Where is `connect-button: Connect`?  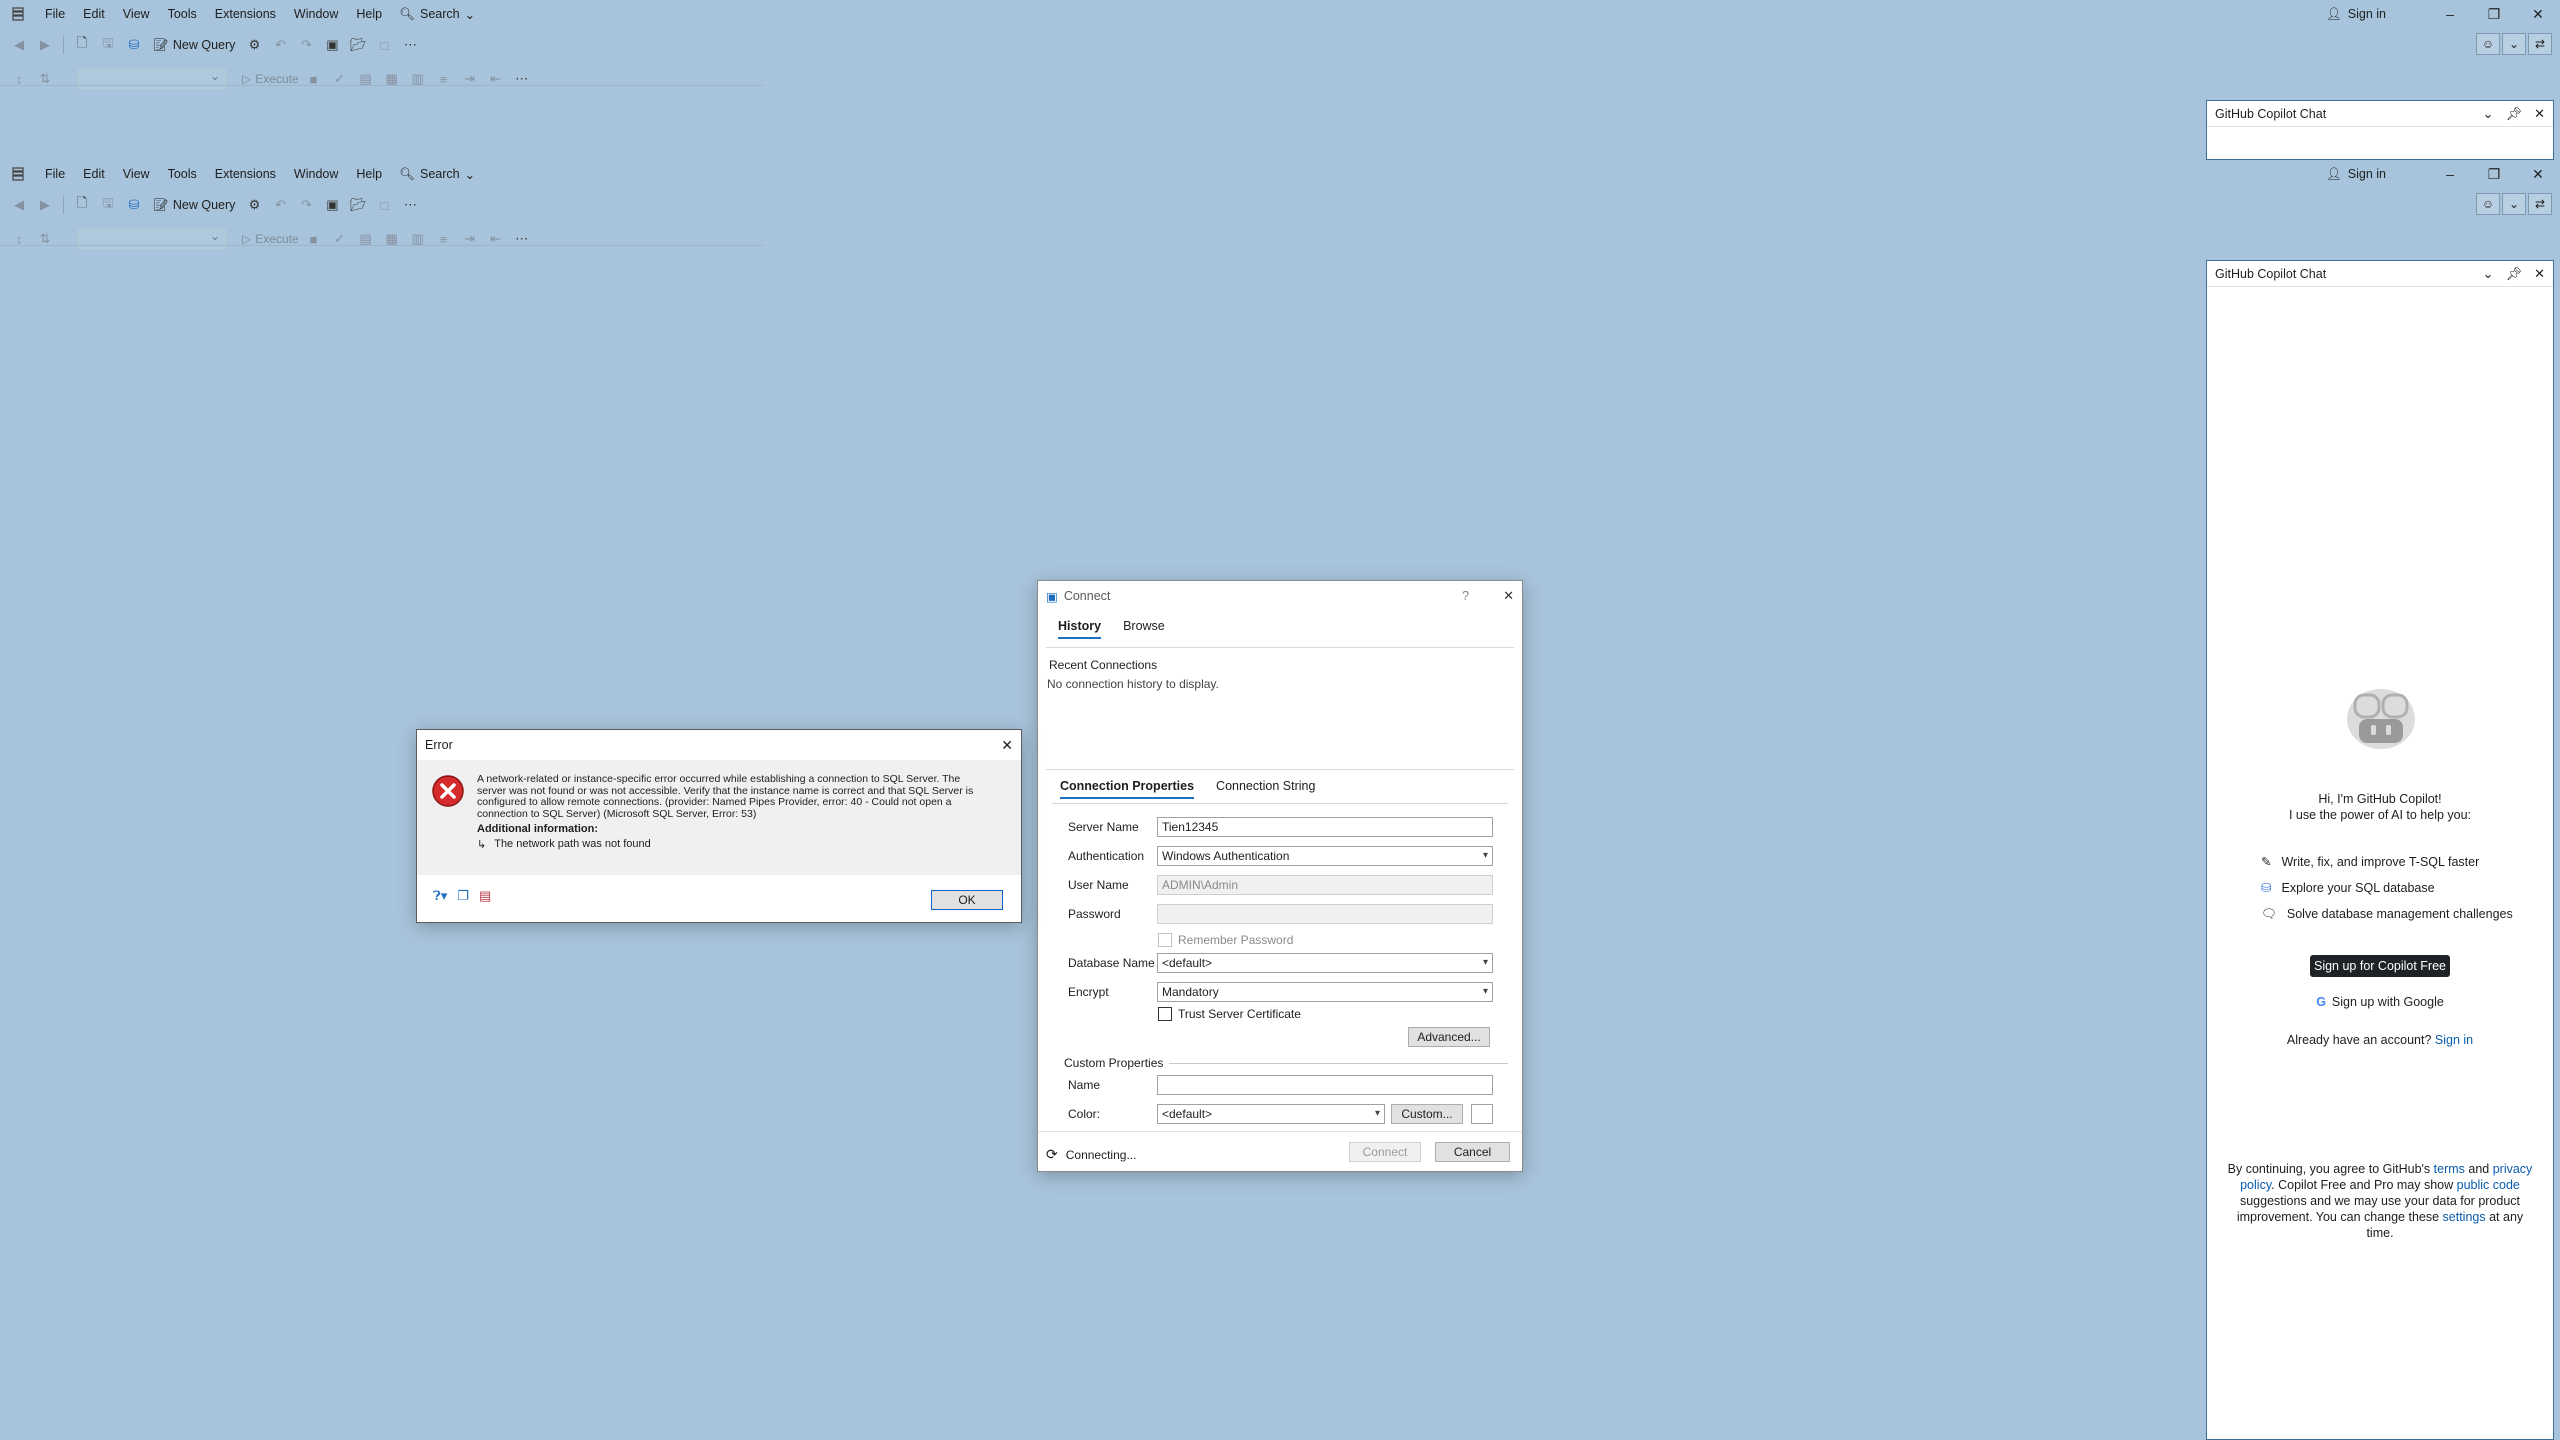
connect-button: Connect is located at coordinates (1385, 1152).